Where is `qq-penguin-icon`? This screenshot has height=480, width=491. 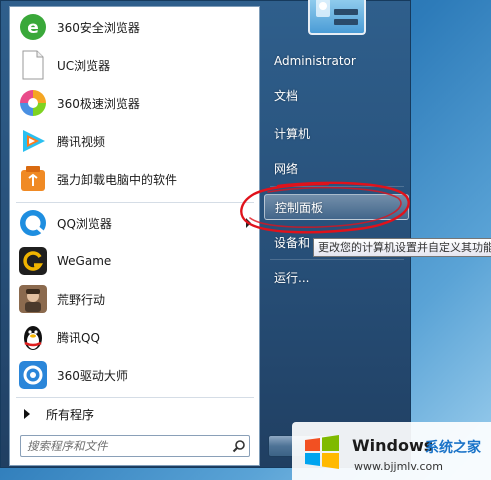 qq-penguin-icon is located at coordinates (33, 337).